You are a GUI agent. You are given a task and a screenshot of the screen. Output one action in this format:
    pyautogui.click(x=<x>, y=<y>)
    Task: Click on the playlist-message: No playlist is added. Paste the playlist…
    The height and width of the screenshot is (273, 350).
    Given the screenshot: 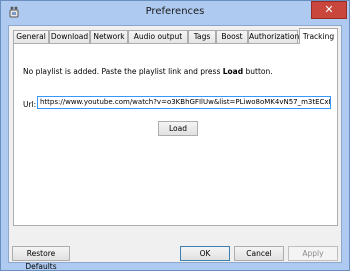 What is the action you would take?
    pyautogui.click(x=148, y=71)
    